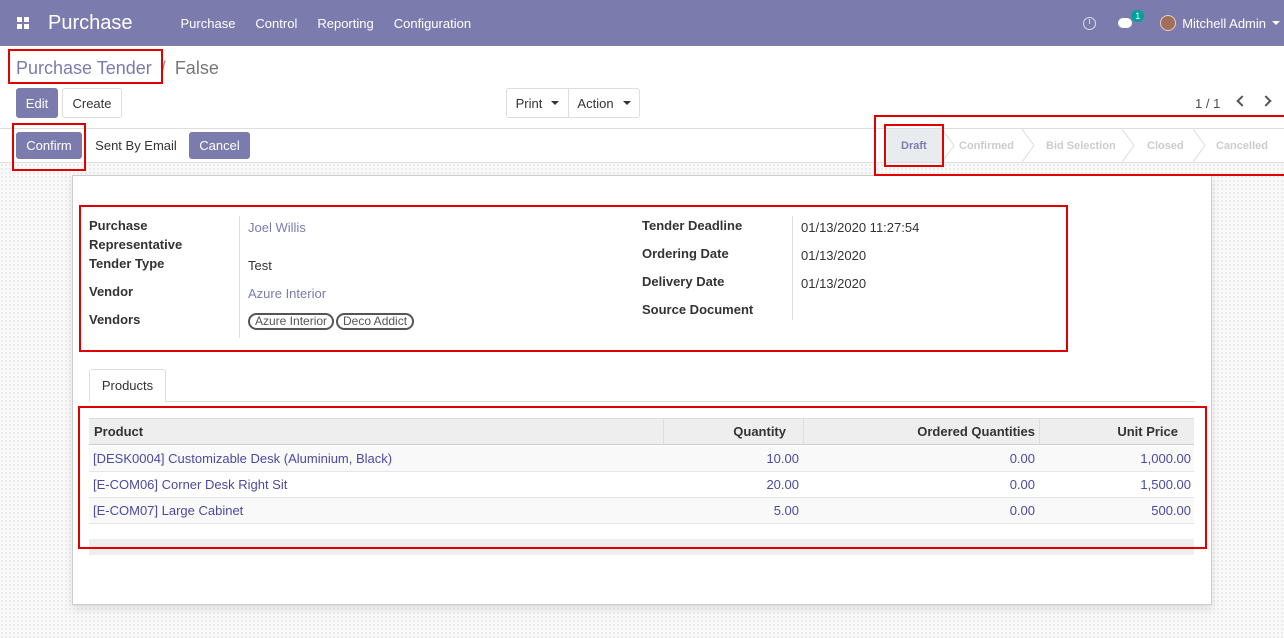 Image resolution: width=1284 pixels, height=638 pixels. I want to click on message-count-badge: 1, so click(1138, 16).